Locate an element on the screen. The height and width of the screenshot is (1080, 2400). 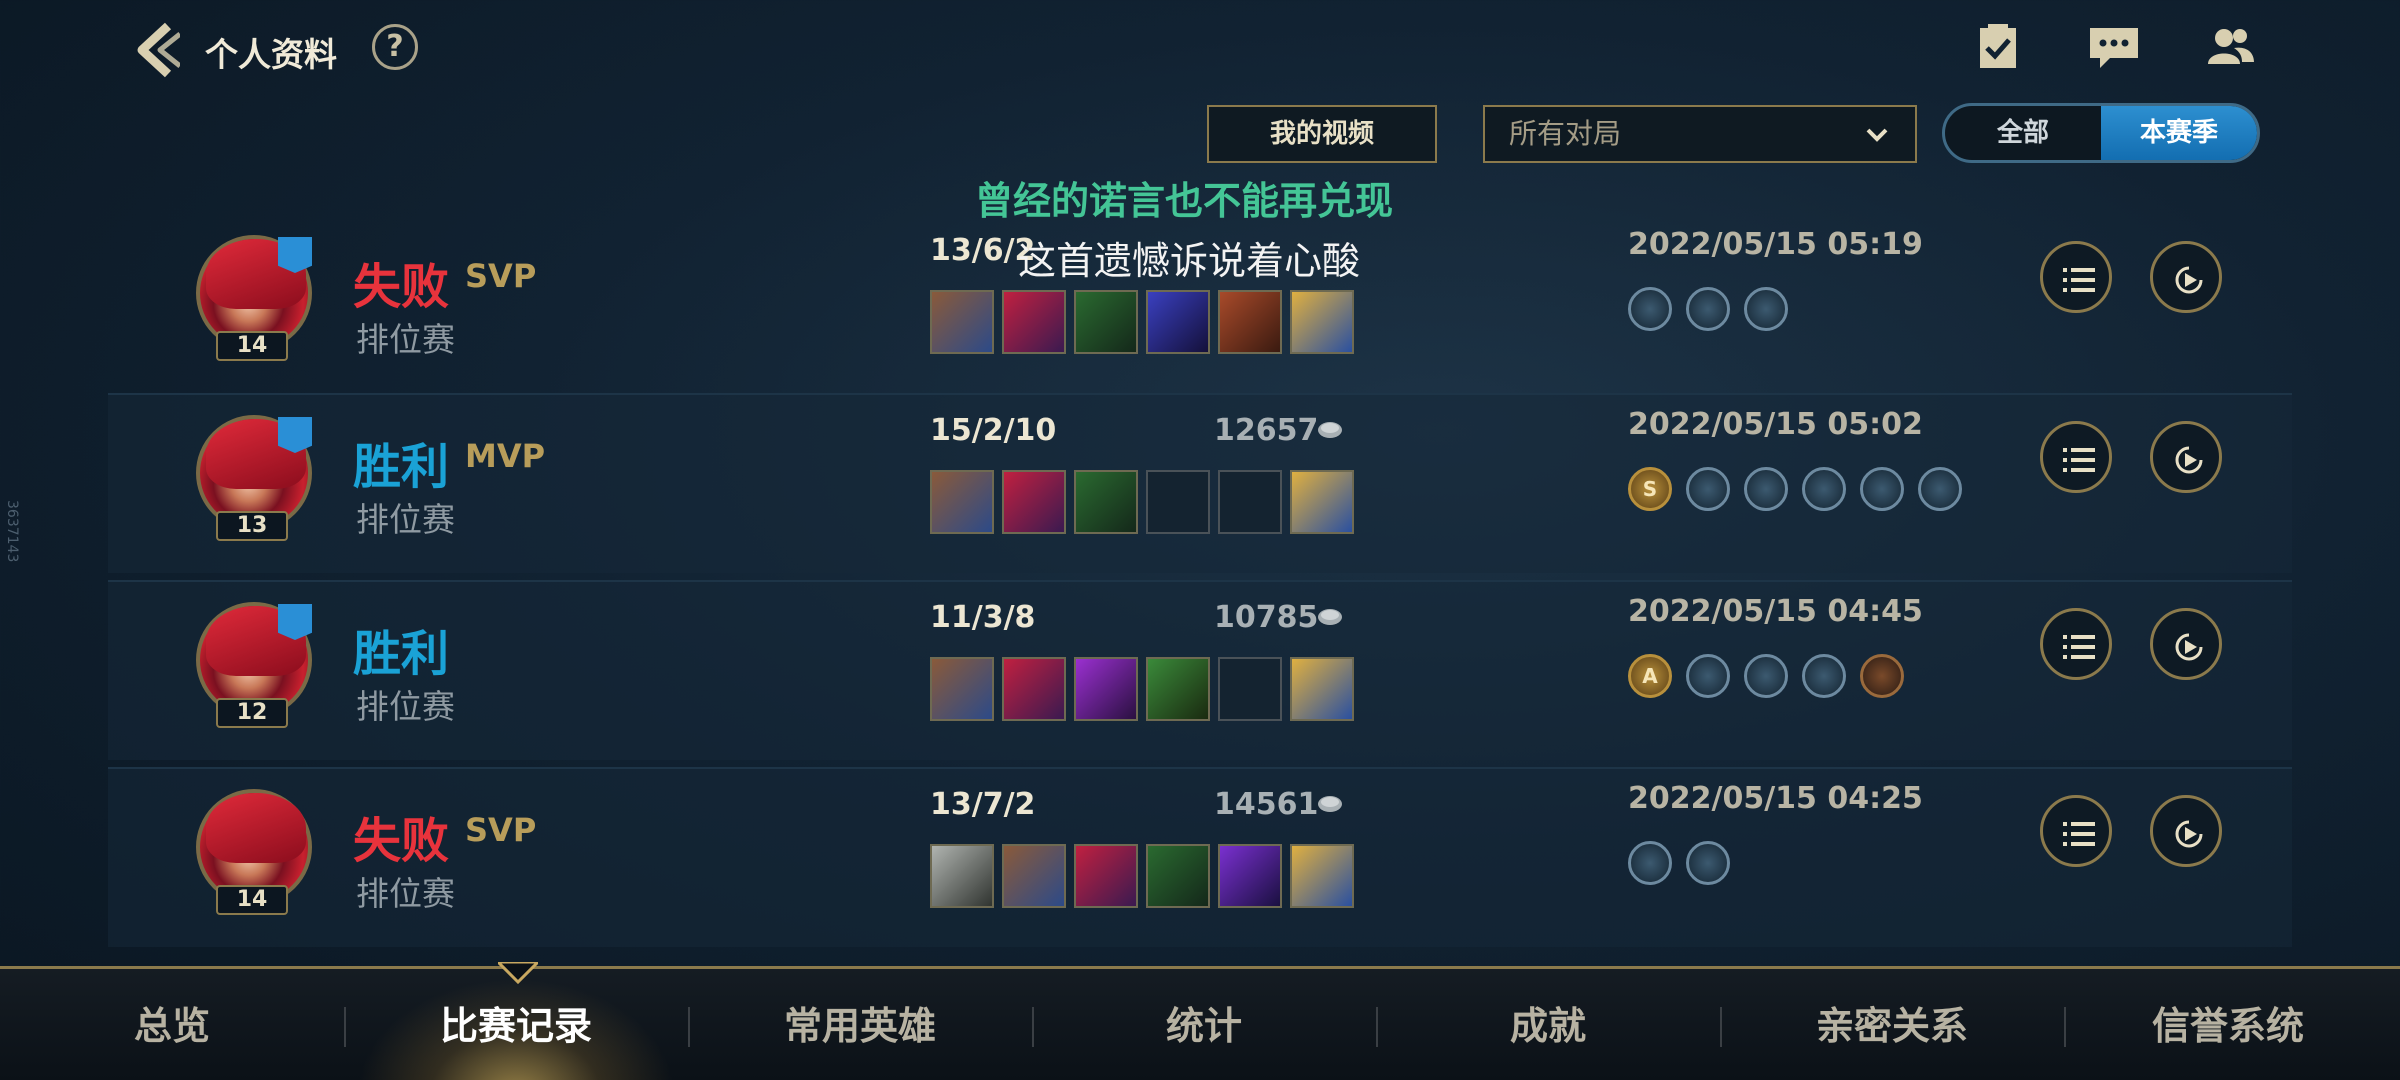
bottom-nav: 总览 比赛记录 常用英雄 统计 成就 亲密关系 信誉系统 is located at coordinates (1200, 1023).